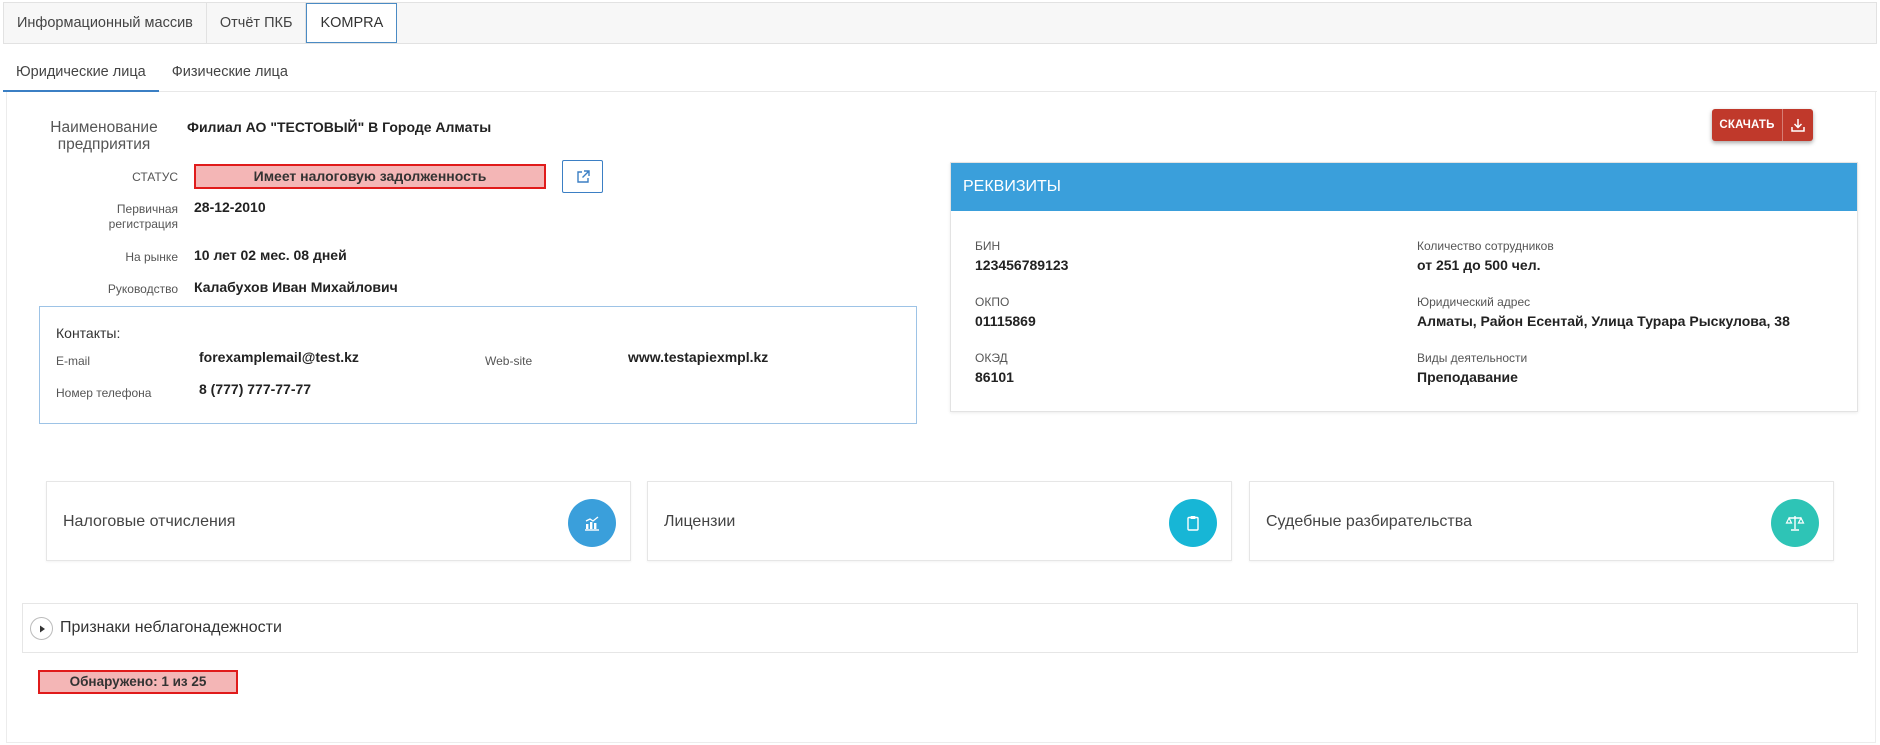 Image resolution: width=1880 pixels, height=745 pixels. Describe the element at coordinates (940, 74) in the screenshot. I see `sub-tab-bar: Юридические лица Физические лица` at that location.